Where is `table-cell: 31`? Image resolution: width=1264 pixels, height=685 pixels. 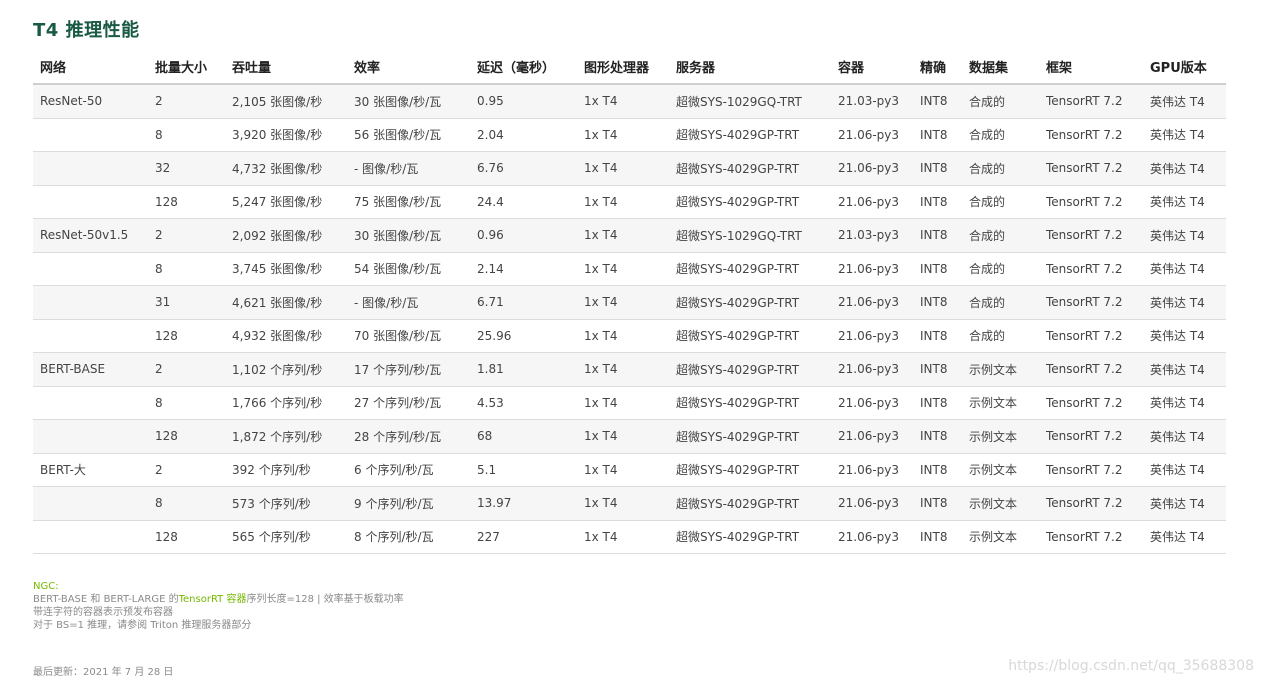 table-cell: 31 is located at coordinates (186, 302).